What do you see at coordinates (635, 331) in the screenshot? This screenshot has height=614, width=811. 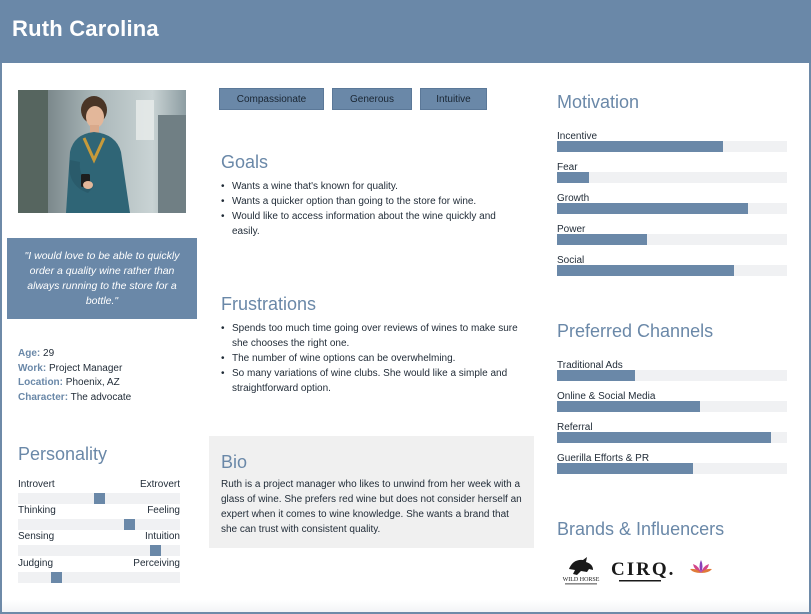 I see `channels-heading: Preferred Channels` at bounding box center [635, 331].